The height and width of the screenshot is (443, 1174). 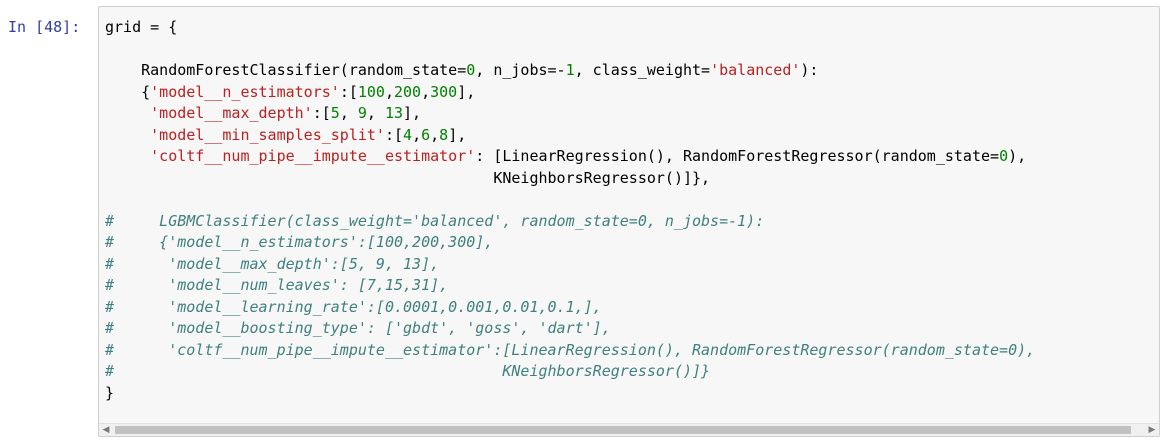 I want to click on number-token: 200, so click(x=408, y=91).